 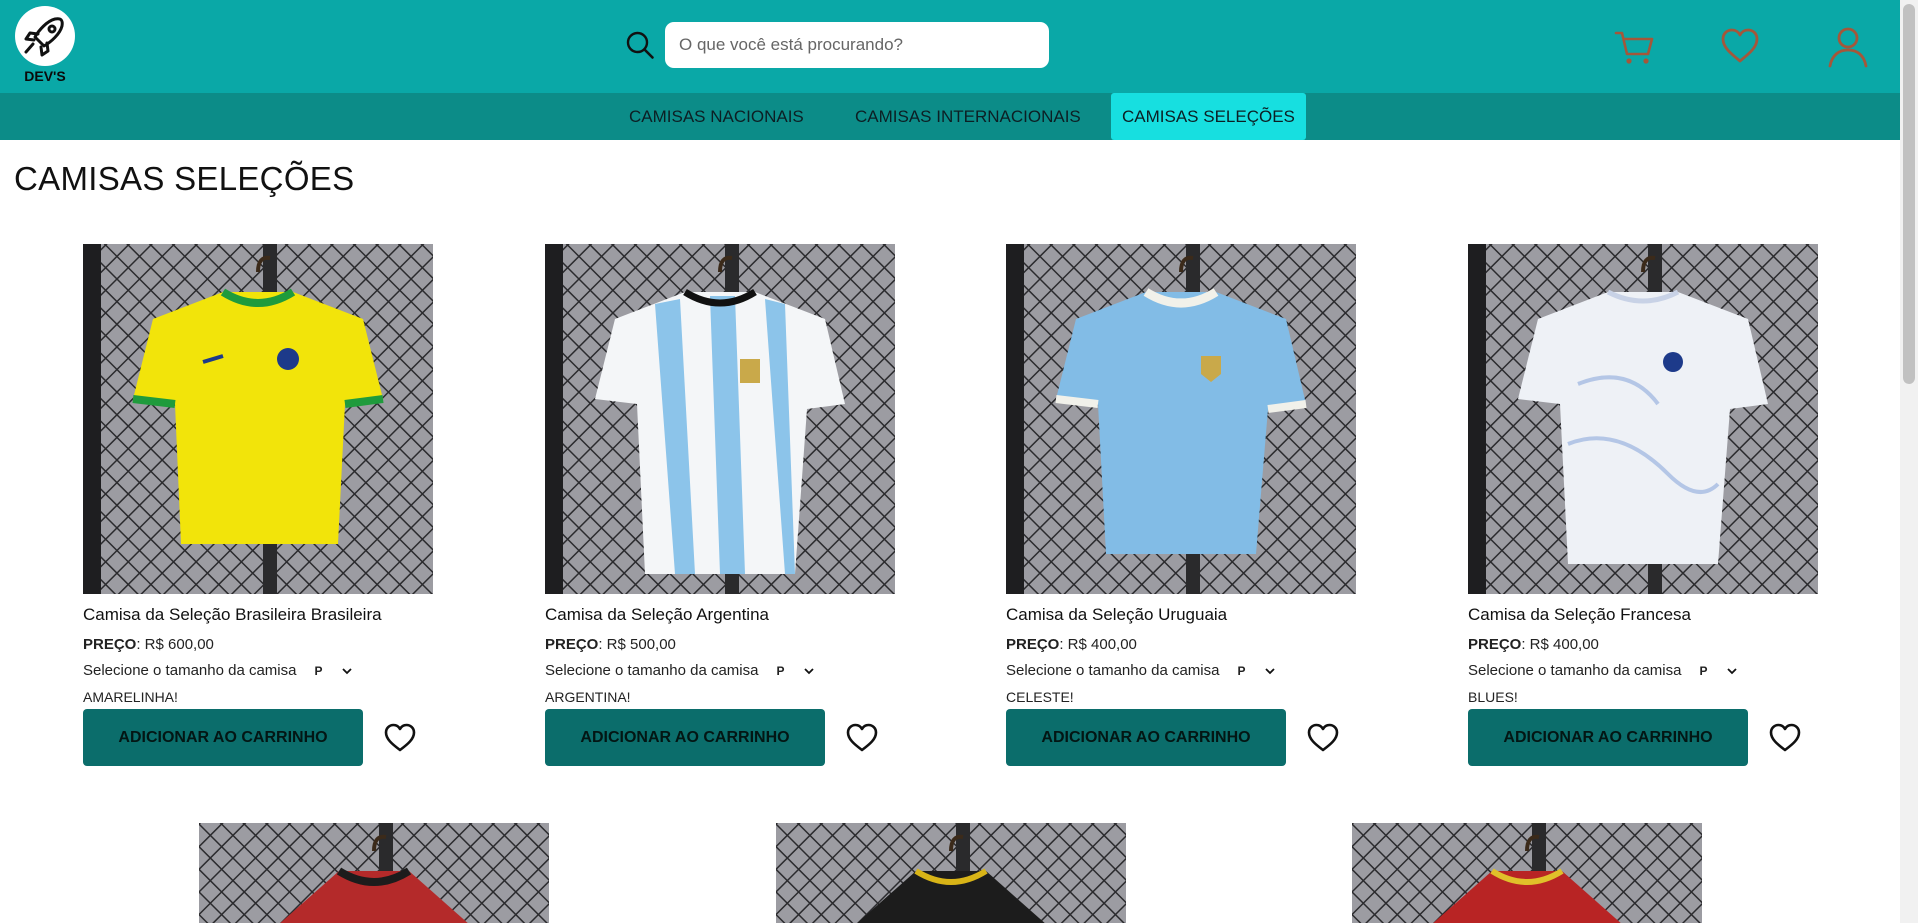 I want to click on product-tagline: BLUES!, so click(x=1493, y=697).